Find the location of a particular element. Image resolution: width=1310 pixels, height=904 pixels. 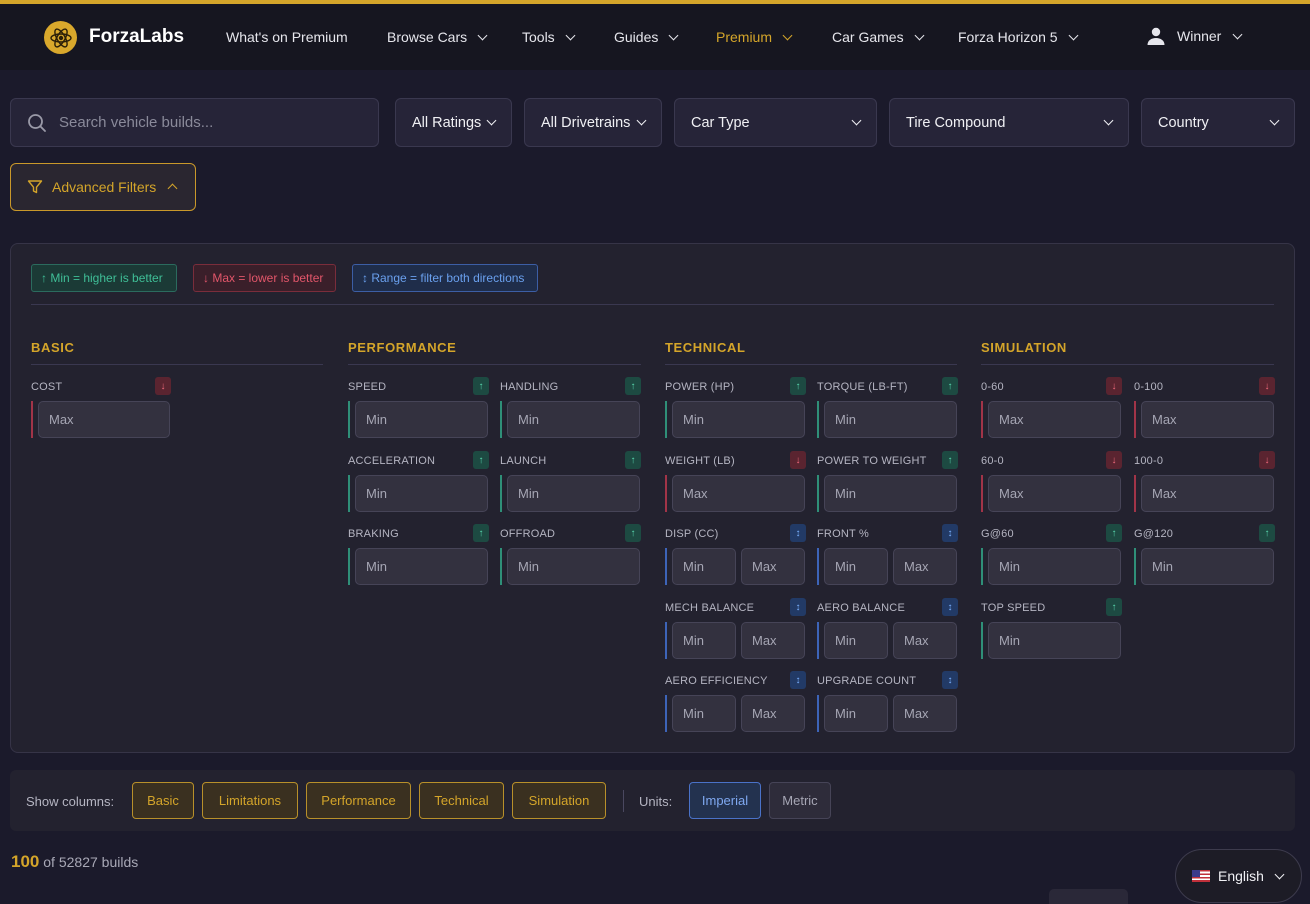

drivetrains-dropdown: All Drivetrains is located at coordinates (593, 122).